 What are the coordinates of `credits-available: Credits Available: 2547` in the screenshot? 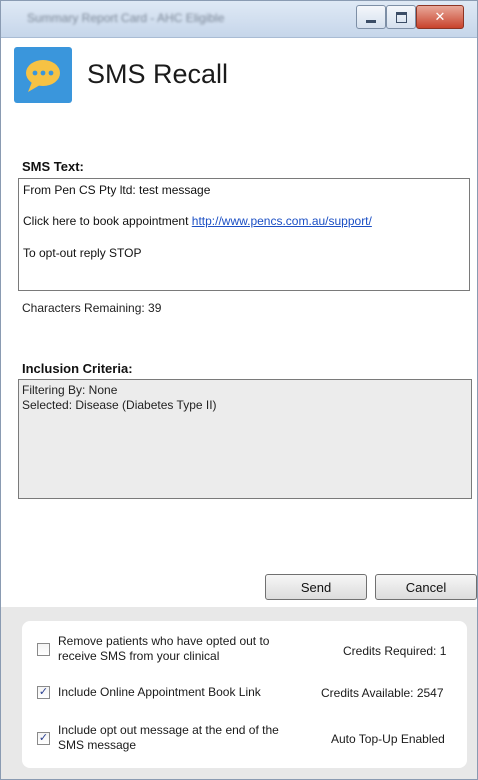 It's located at (382, 693).